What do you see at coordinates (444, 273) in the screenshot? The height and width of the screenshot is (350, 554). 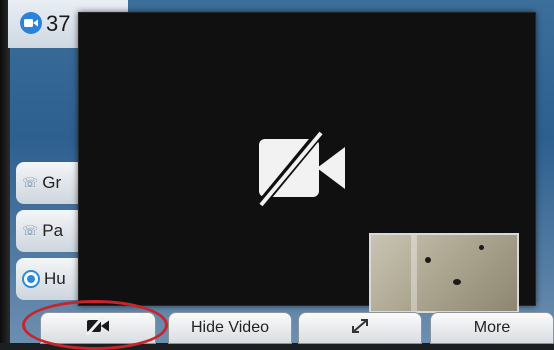 I see `self-view-thumbnail` at bounding box center [444, 273].